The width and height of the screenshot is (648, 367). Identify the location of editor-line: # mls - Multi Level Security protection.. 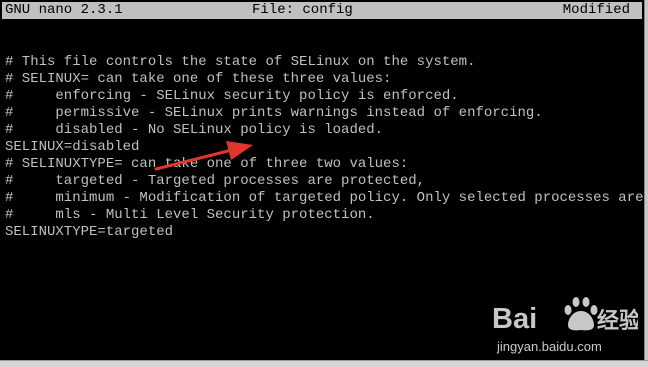
(324, 215).